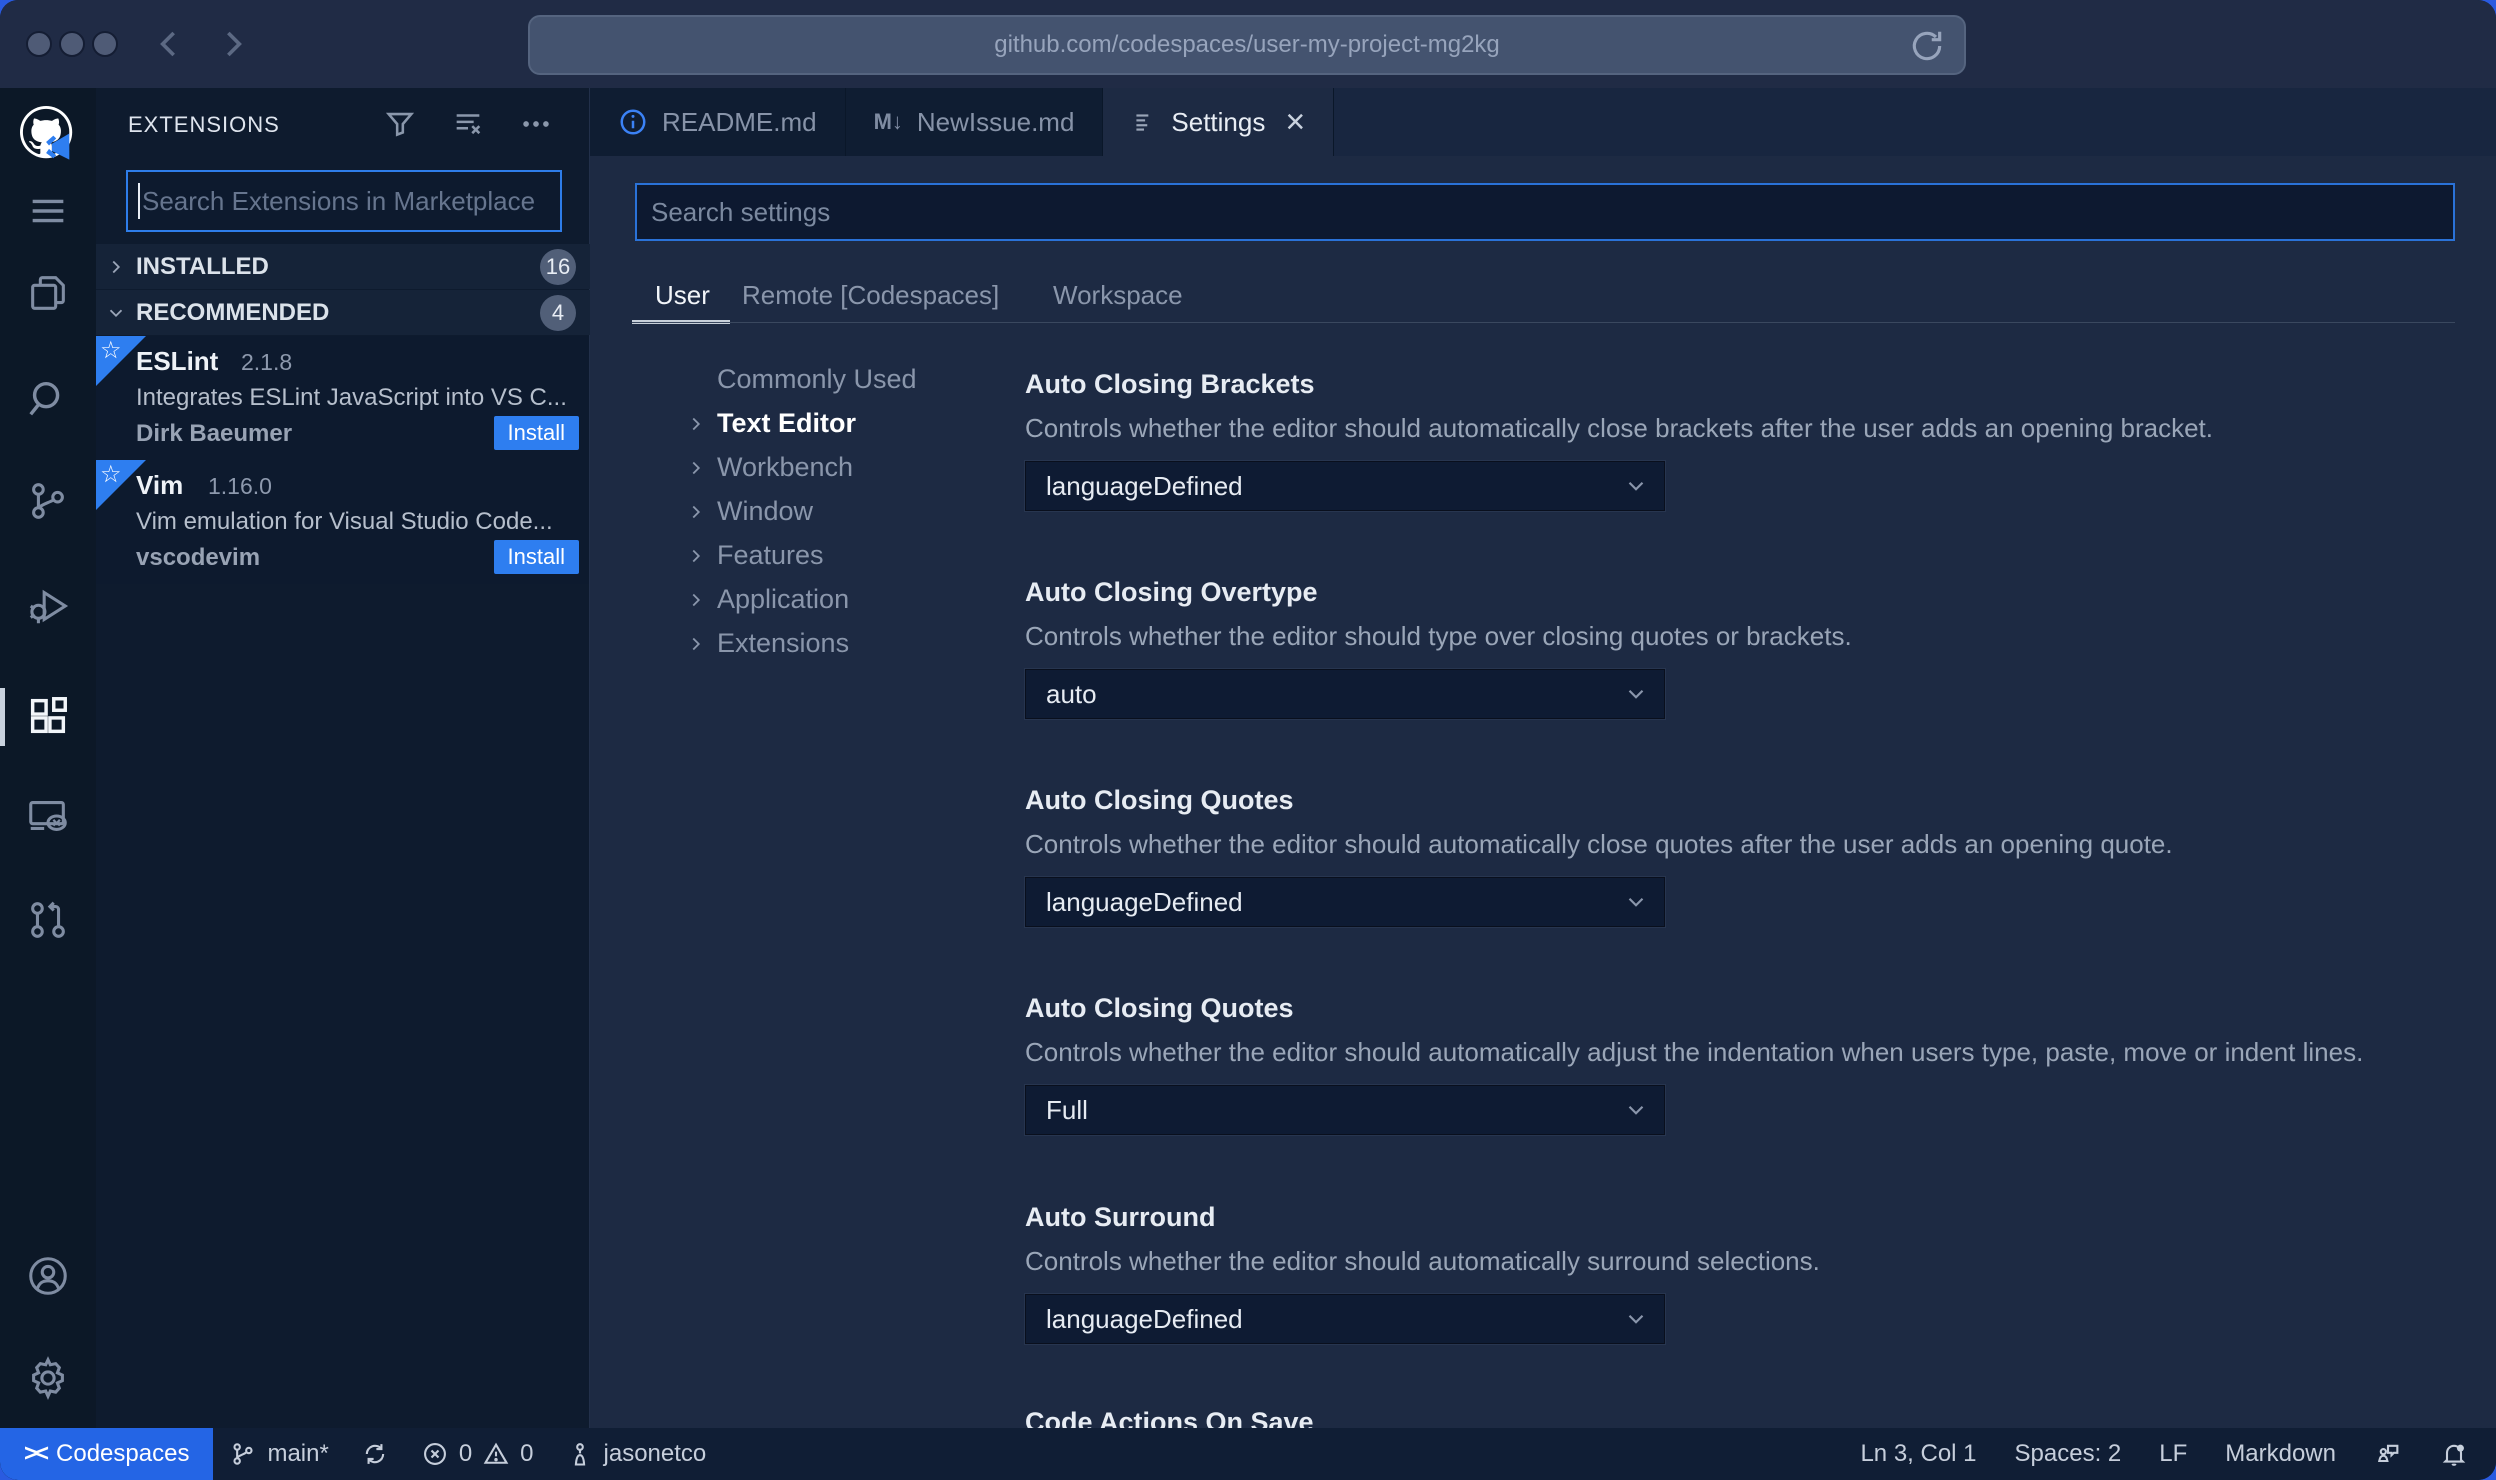 This screenshot has width=2496, height=1480. Describe the element at coordinates (48, 211) in the screenshot. I see `menu-icon` at that location.